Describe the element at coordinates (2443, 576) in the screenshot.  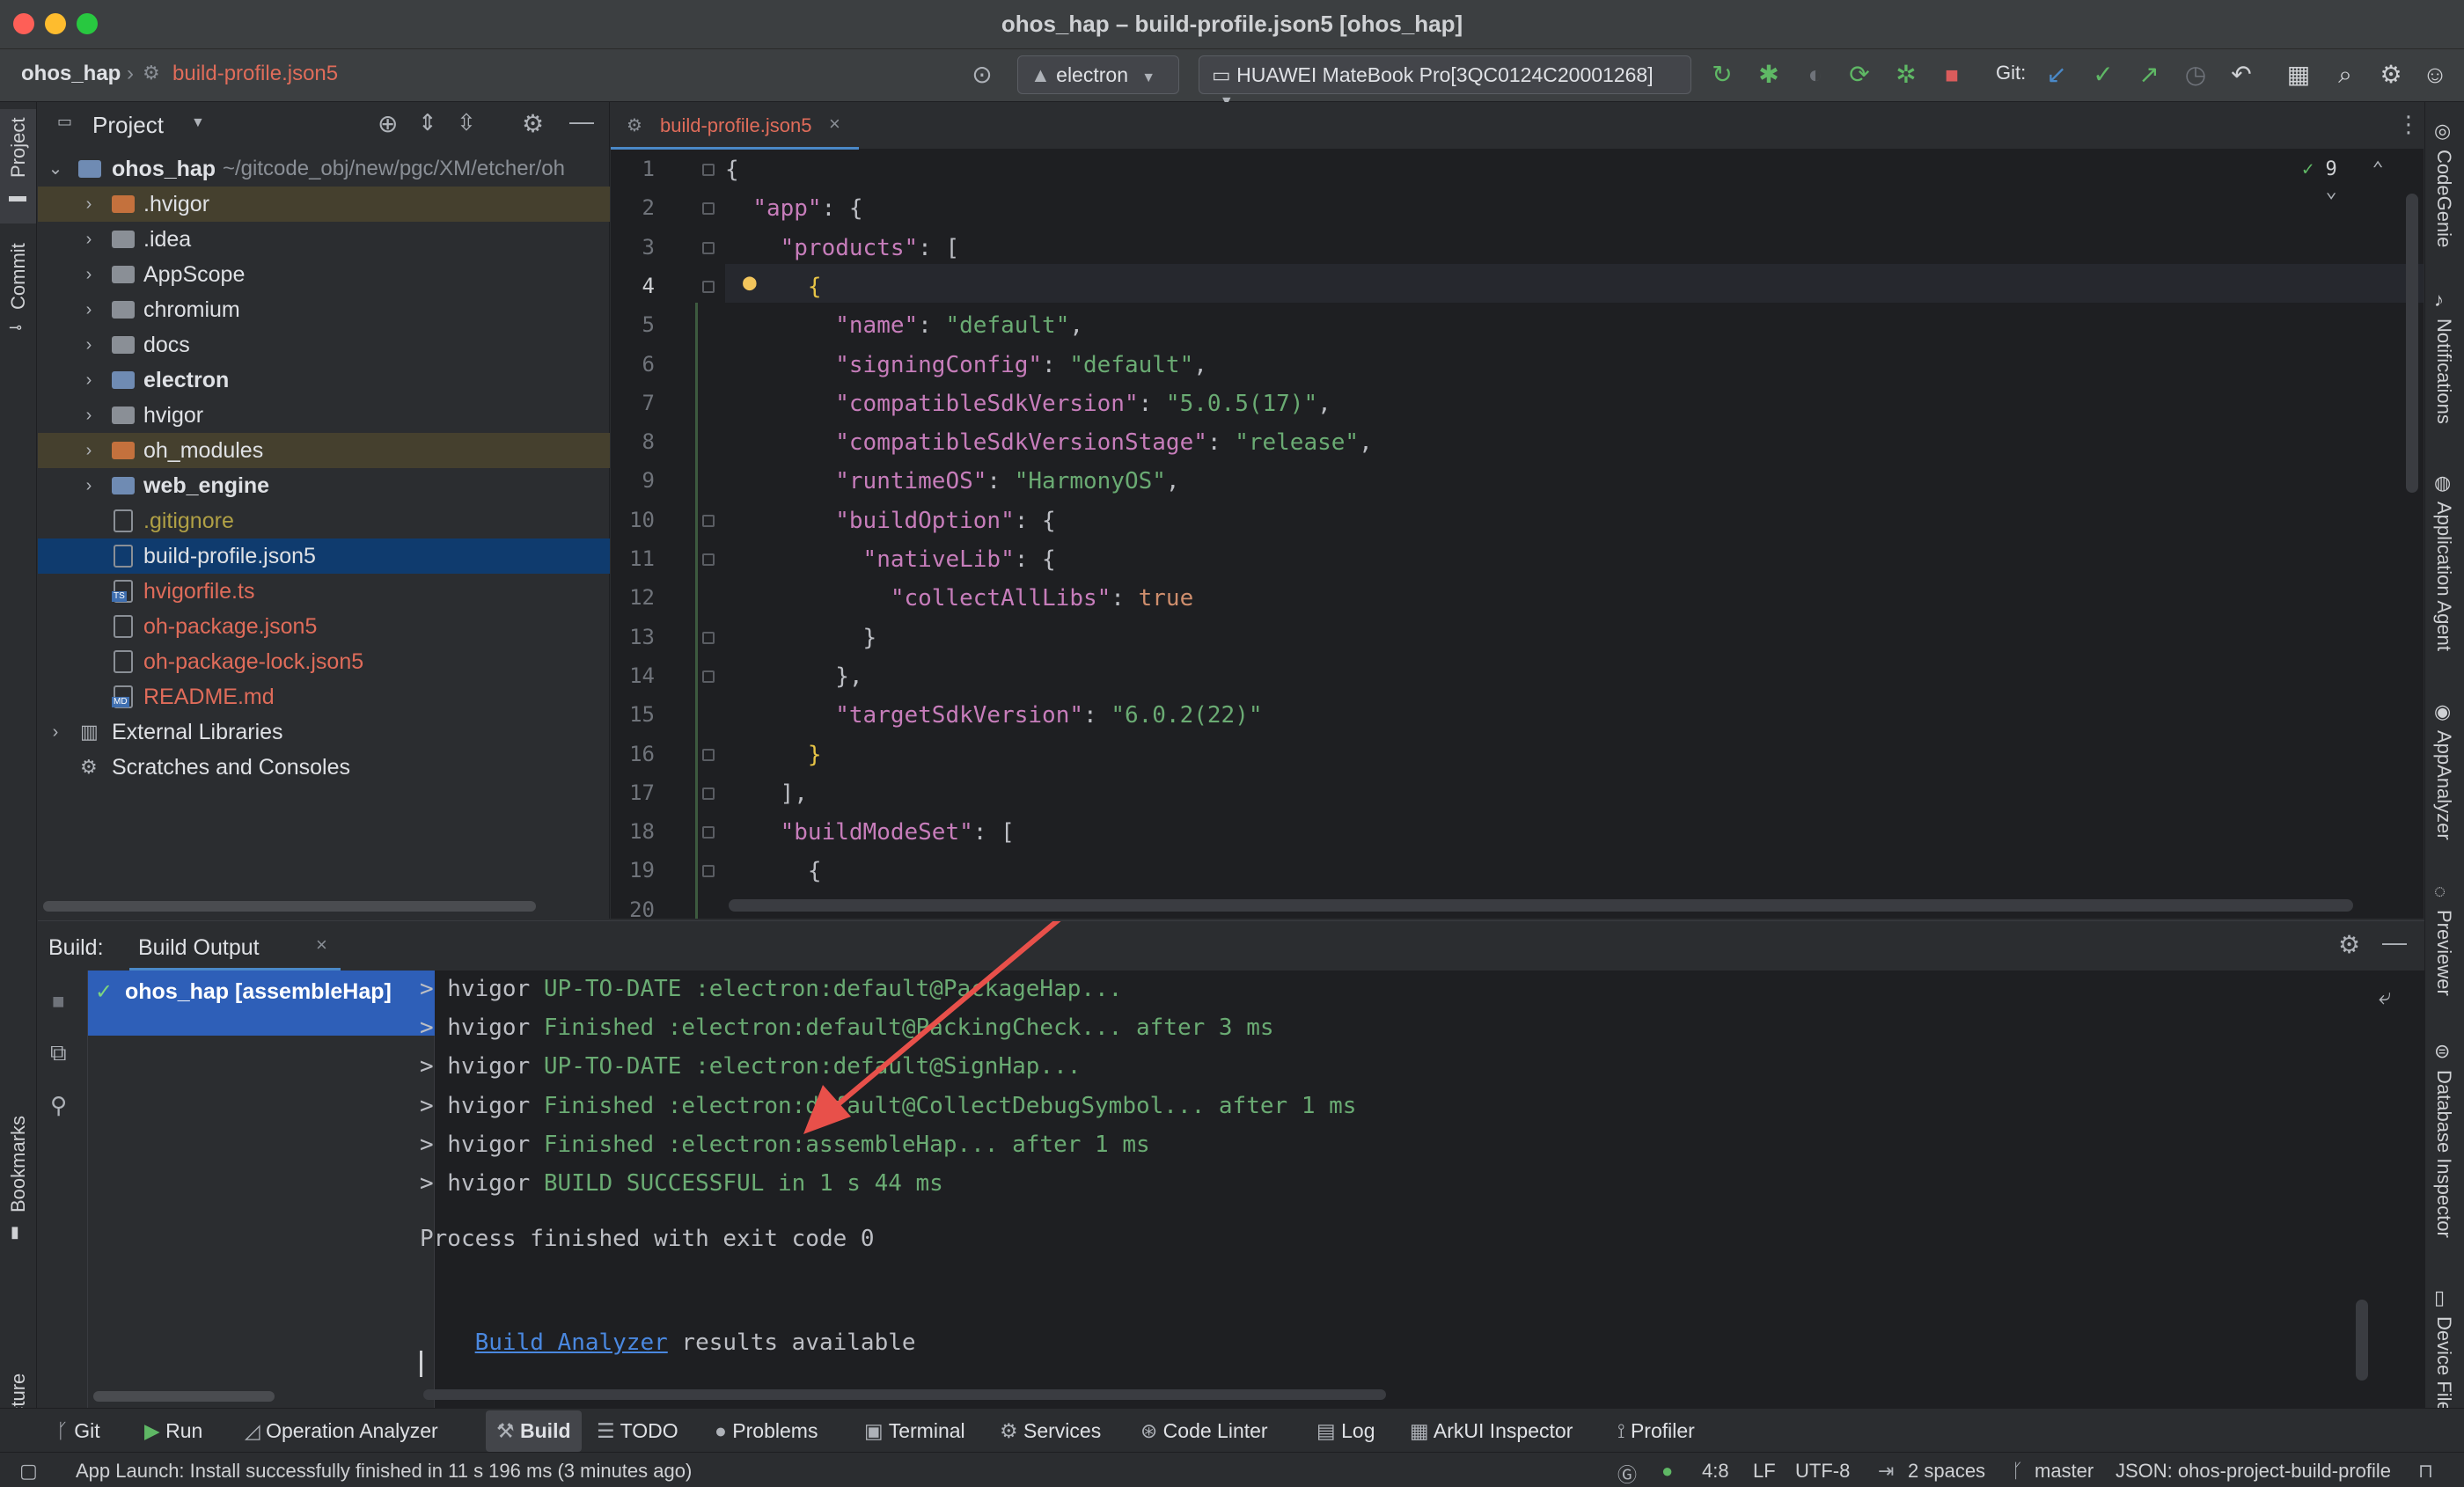
I see `application-agent-stripe-label: Application Agent` at that location.